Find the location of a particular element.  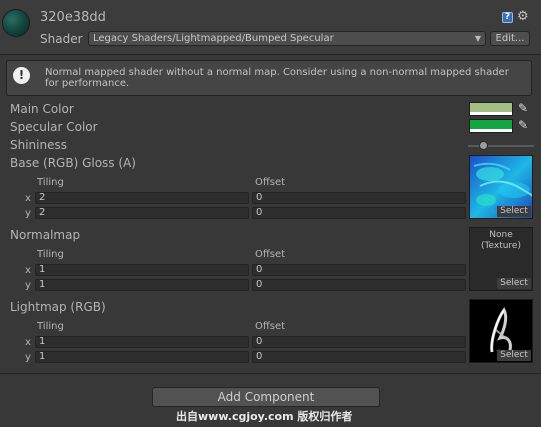

lightmap-label: Lightmap (RGB) is located at coordinates (58, 307).